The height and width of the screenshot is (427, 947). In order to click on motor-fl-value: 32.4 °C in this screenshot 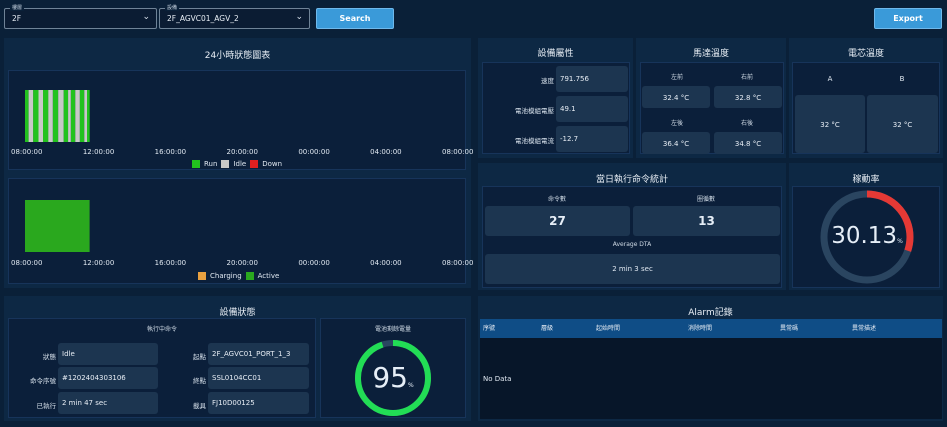, I will do `click(676, 98)`.